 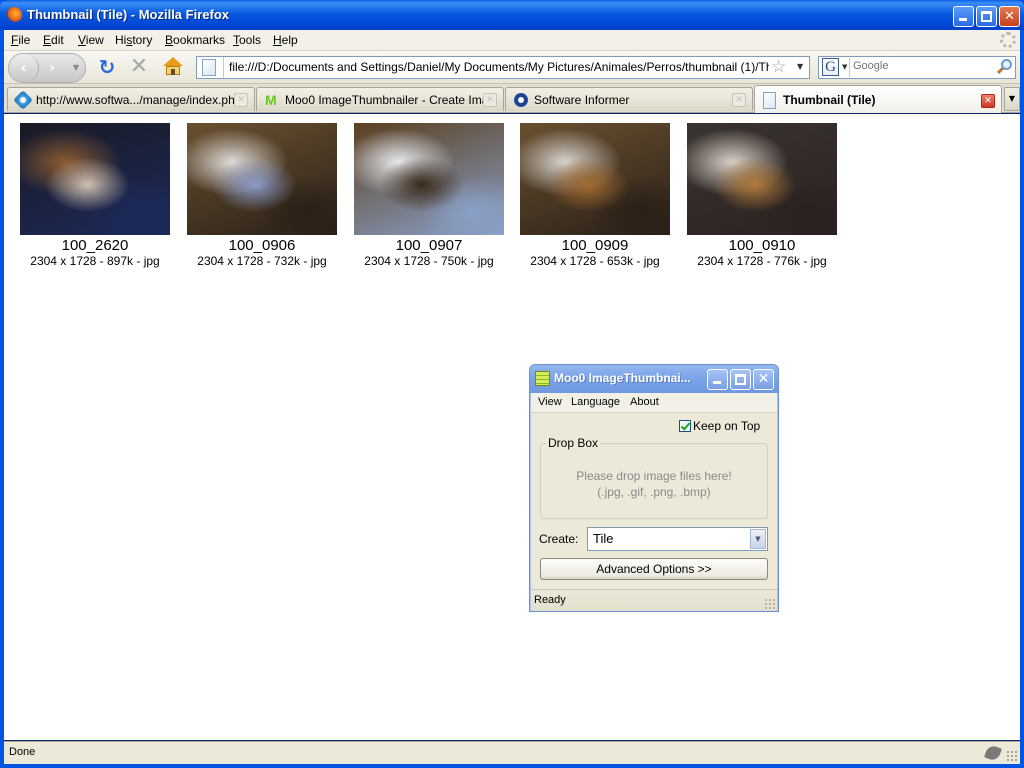 I want to click on tab-label: Software Informer, so click(x=582, y=100).